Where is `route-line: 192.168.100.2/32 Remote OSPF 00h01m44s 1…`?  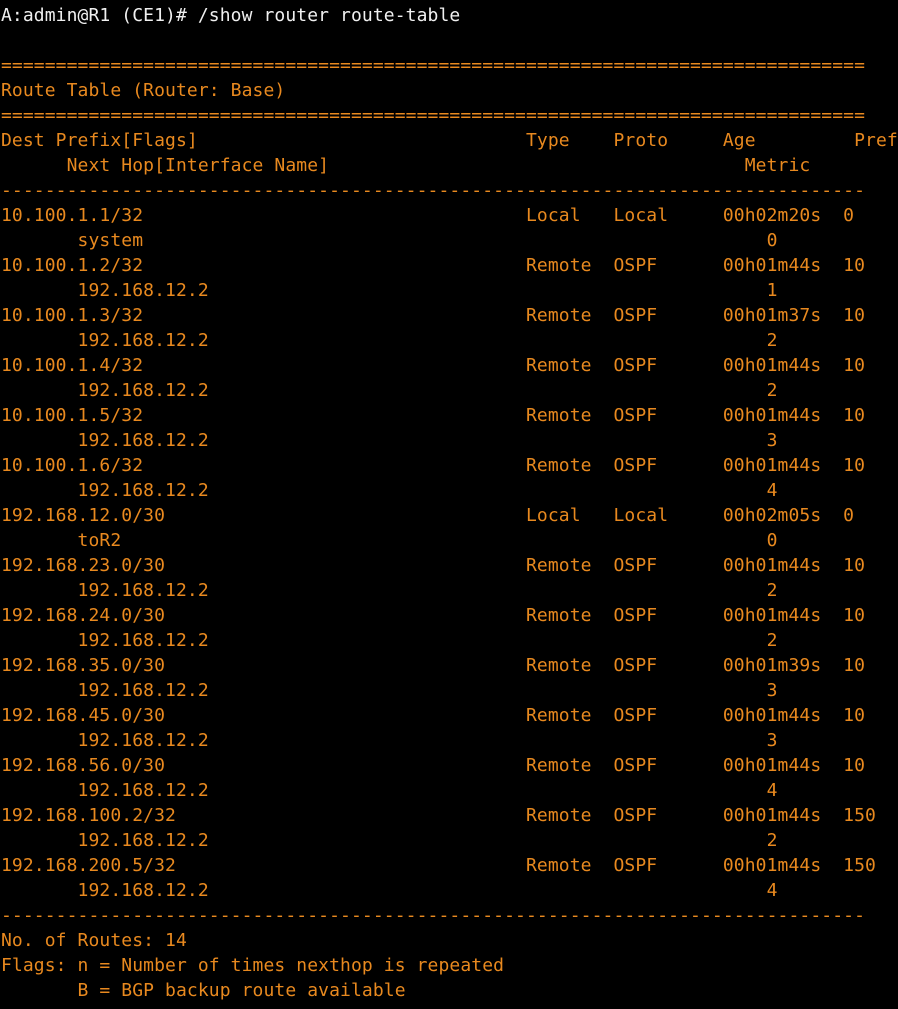
route-line: 192.168.100.2/32 Remote OSPF 00h01m44s 1… is located at coordinates (438, 815).